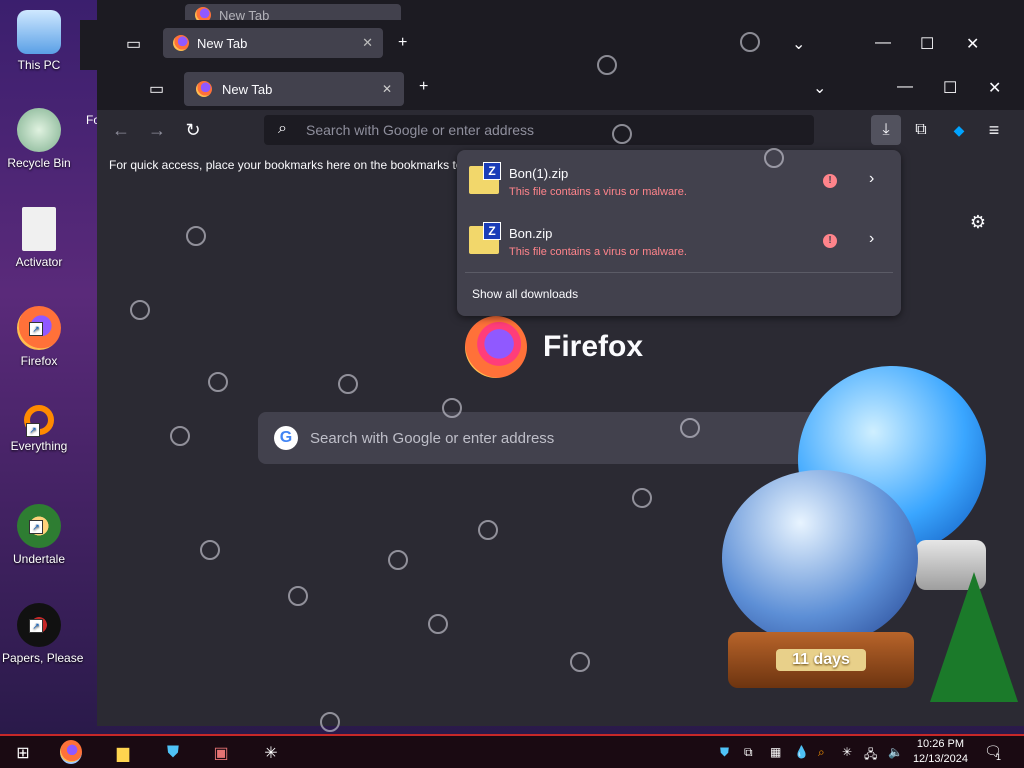 The height and width of the screenshot is (768, 1024). I want to click on desktop-icon-undertale: ↗ Undertale, so click(39, 533).